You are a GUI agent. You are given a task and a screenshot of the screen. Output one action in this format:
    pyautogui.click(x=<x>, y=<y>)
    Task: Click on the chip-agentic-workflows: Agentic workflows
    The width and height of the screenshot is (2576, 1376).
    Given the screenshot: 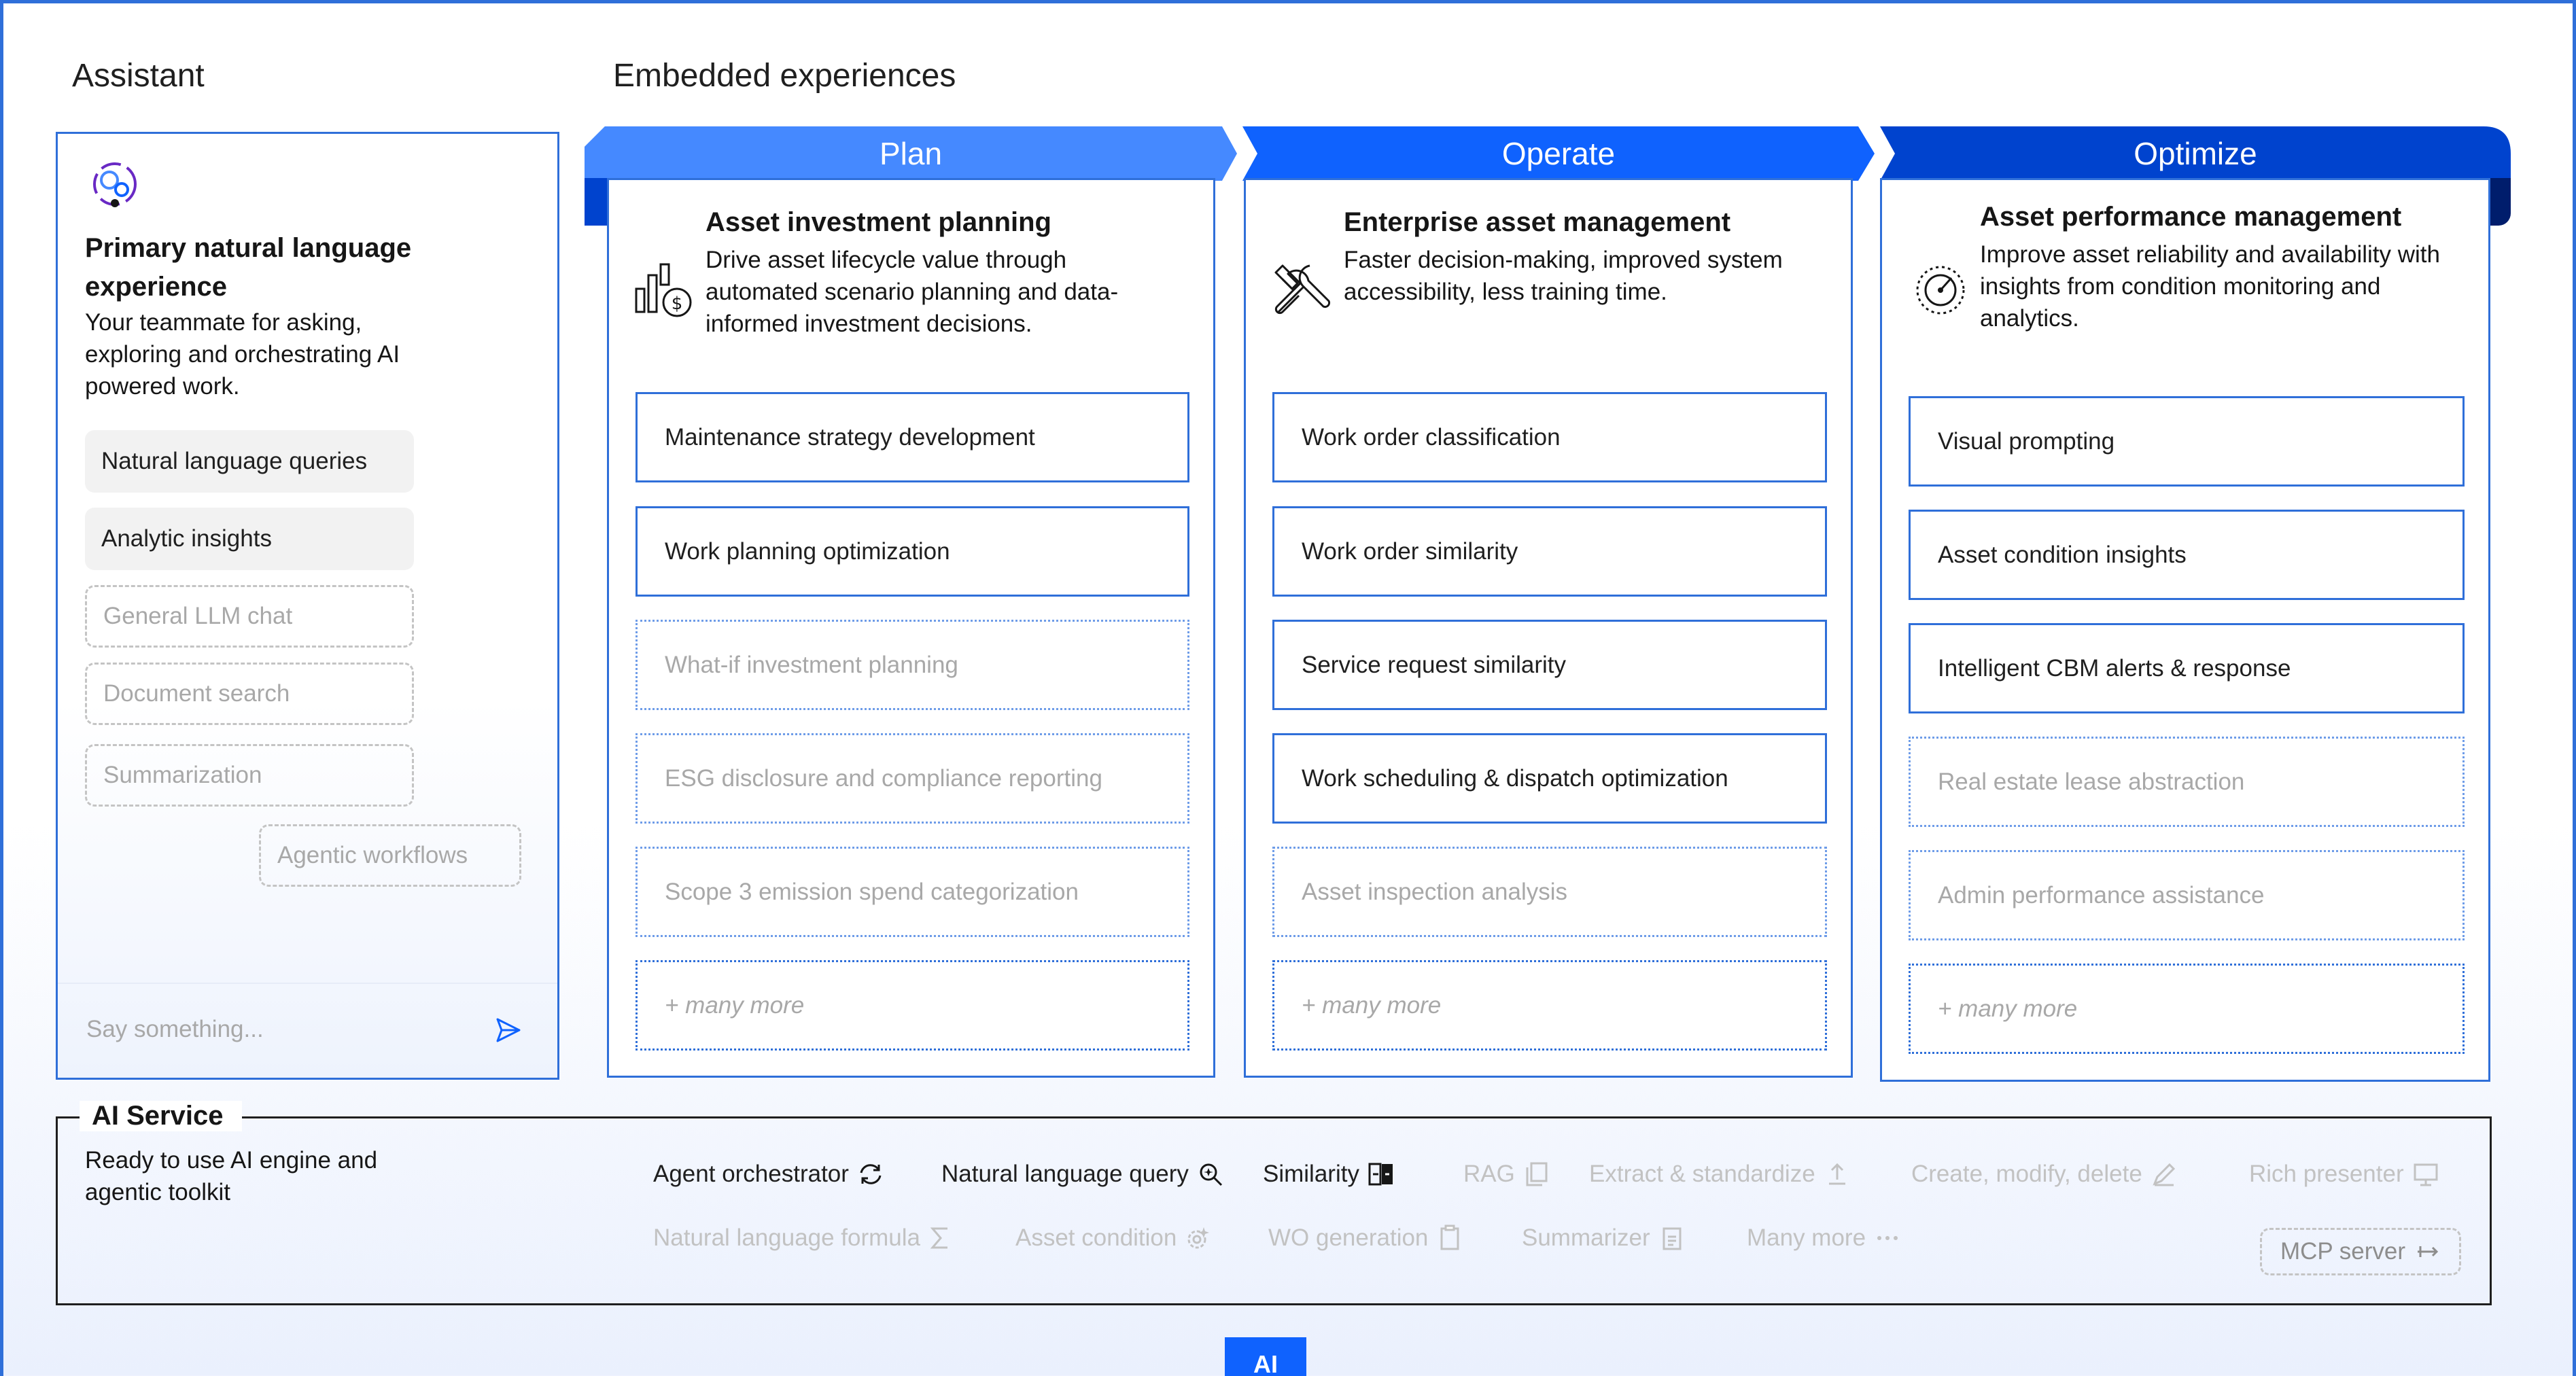 What is the action you would take?
    pyautogui.click(x=390, y=856)
    